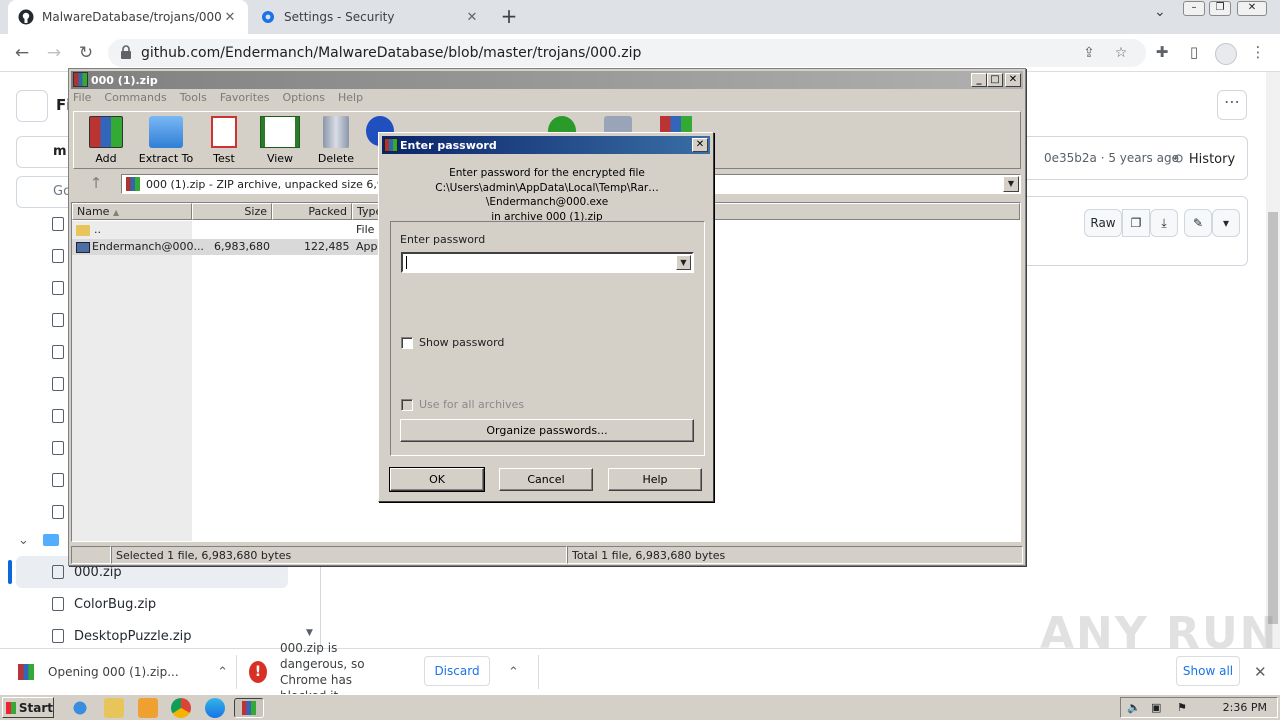 The image size is (1280, 720). Describe the element at coordinates (227, 247) in the screenshot. I see `list-row-file: Endermanch@000... 6,983,680 122,485 Appl` at that location.